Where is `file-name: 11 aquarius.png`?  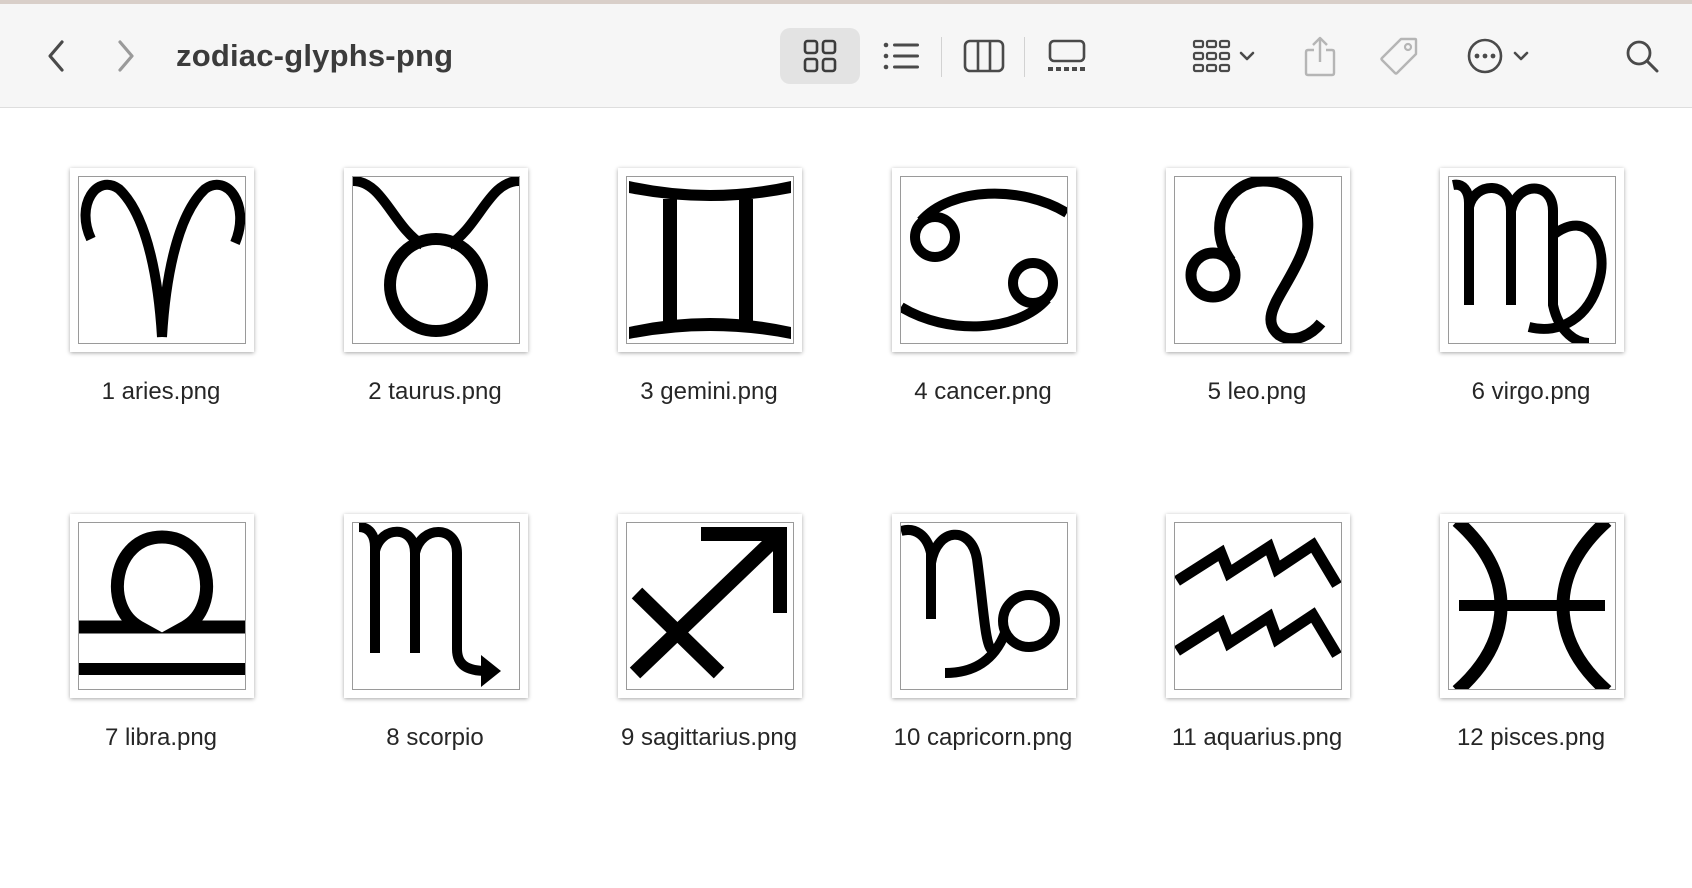 file-name: 11 aquarius.png is located at coordinates (1257, 737).